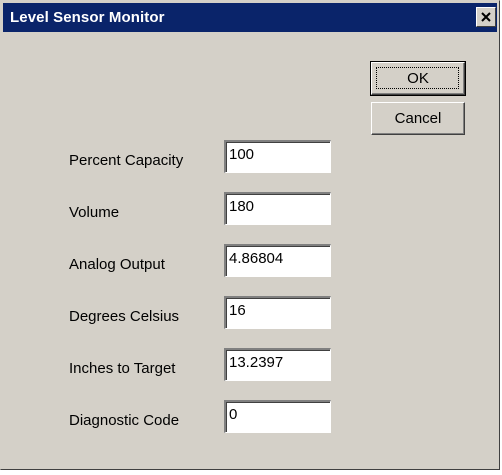  I want to click on ok-button-label: OK, so click(418, 78).